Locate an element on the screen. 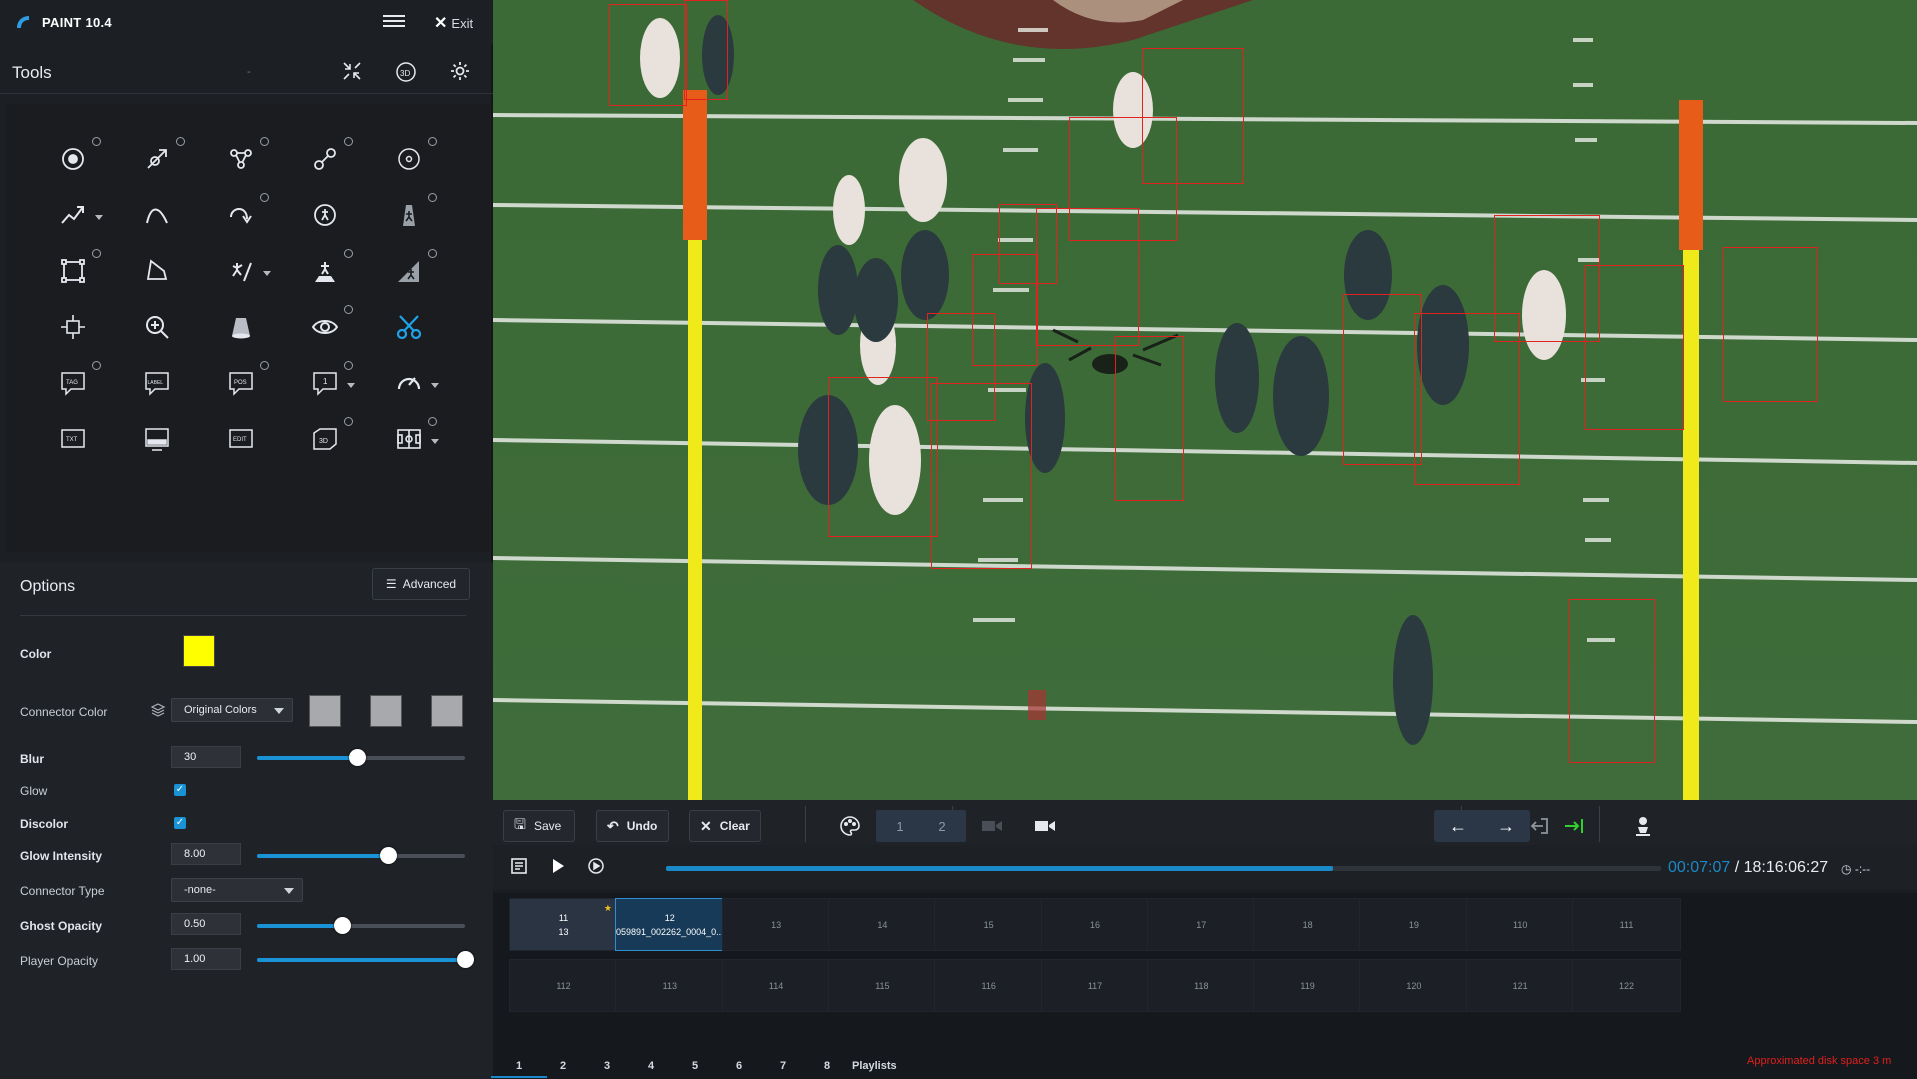 The height and width of the screenshot is (1079, 1917). clip-cell: 110 is located at coordinates (1520, 924).